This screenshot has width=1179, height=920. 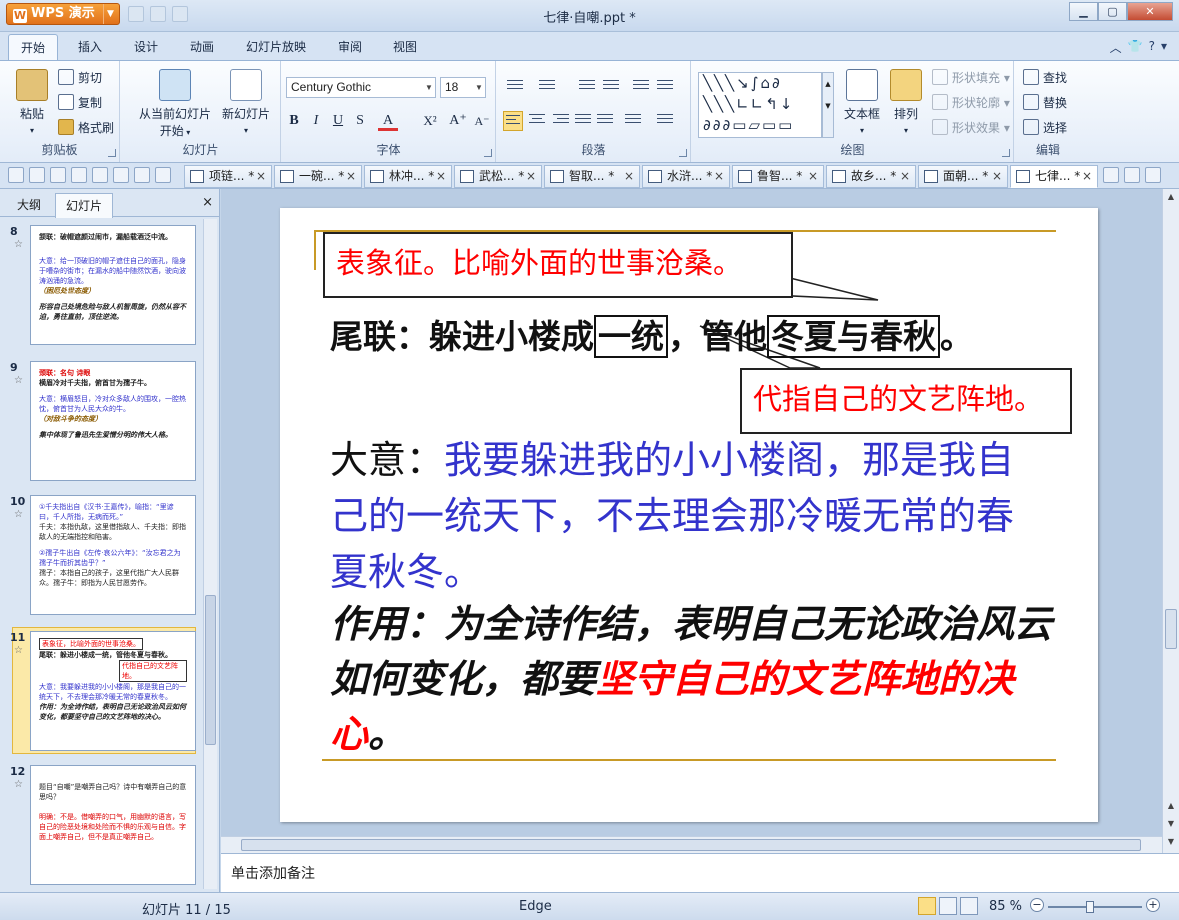 I want to click on shrink-font-button: A⁻, so click(x=482, y=121).